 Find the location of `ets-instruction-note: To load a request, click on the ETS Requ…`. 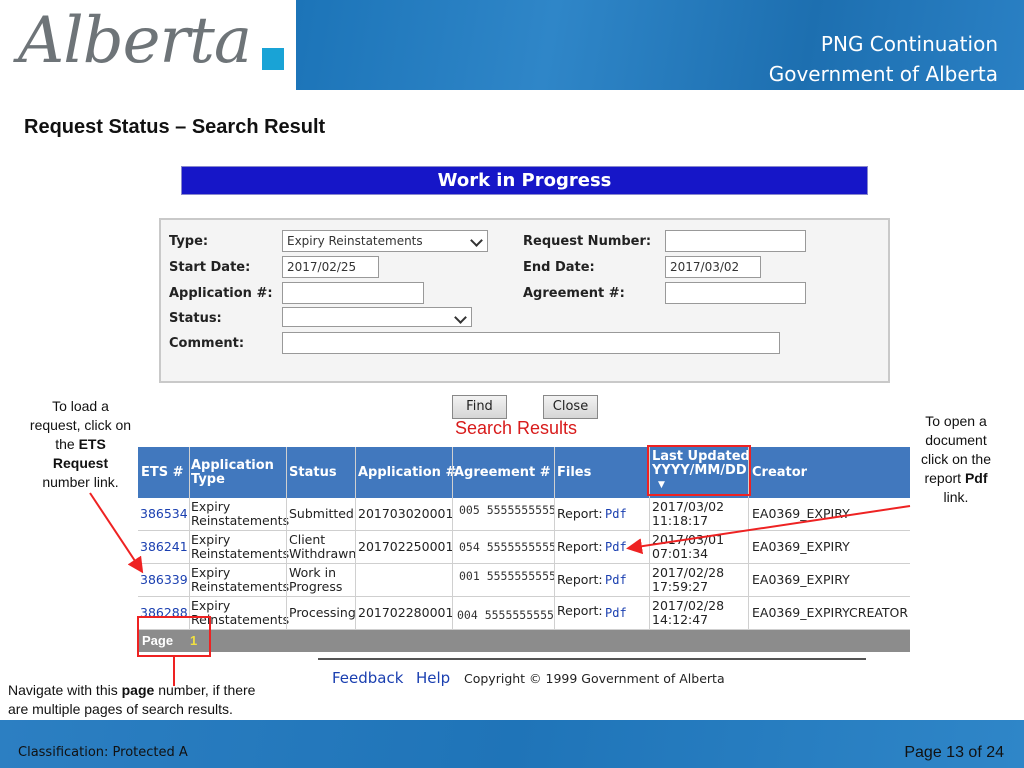

ets-instruction-note: To load a request, click on the ETS Requ… is located at coordinates (80, 444).